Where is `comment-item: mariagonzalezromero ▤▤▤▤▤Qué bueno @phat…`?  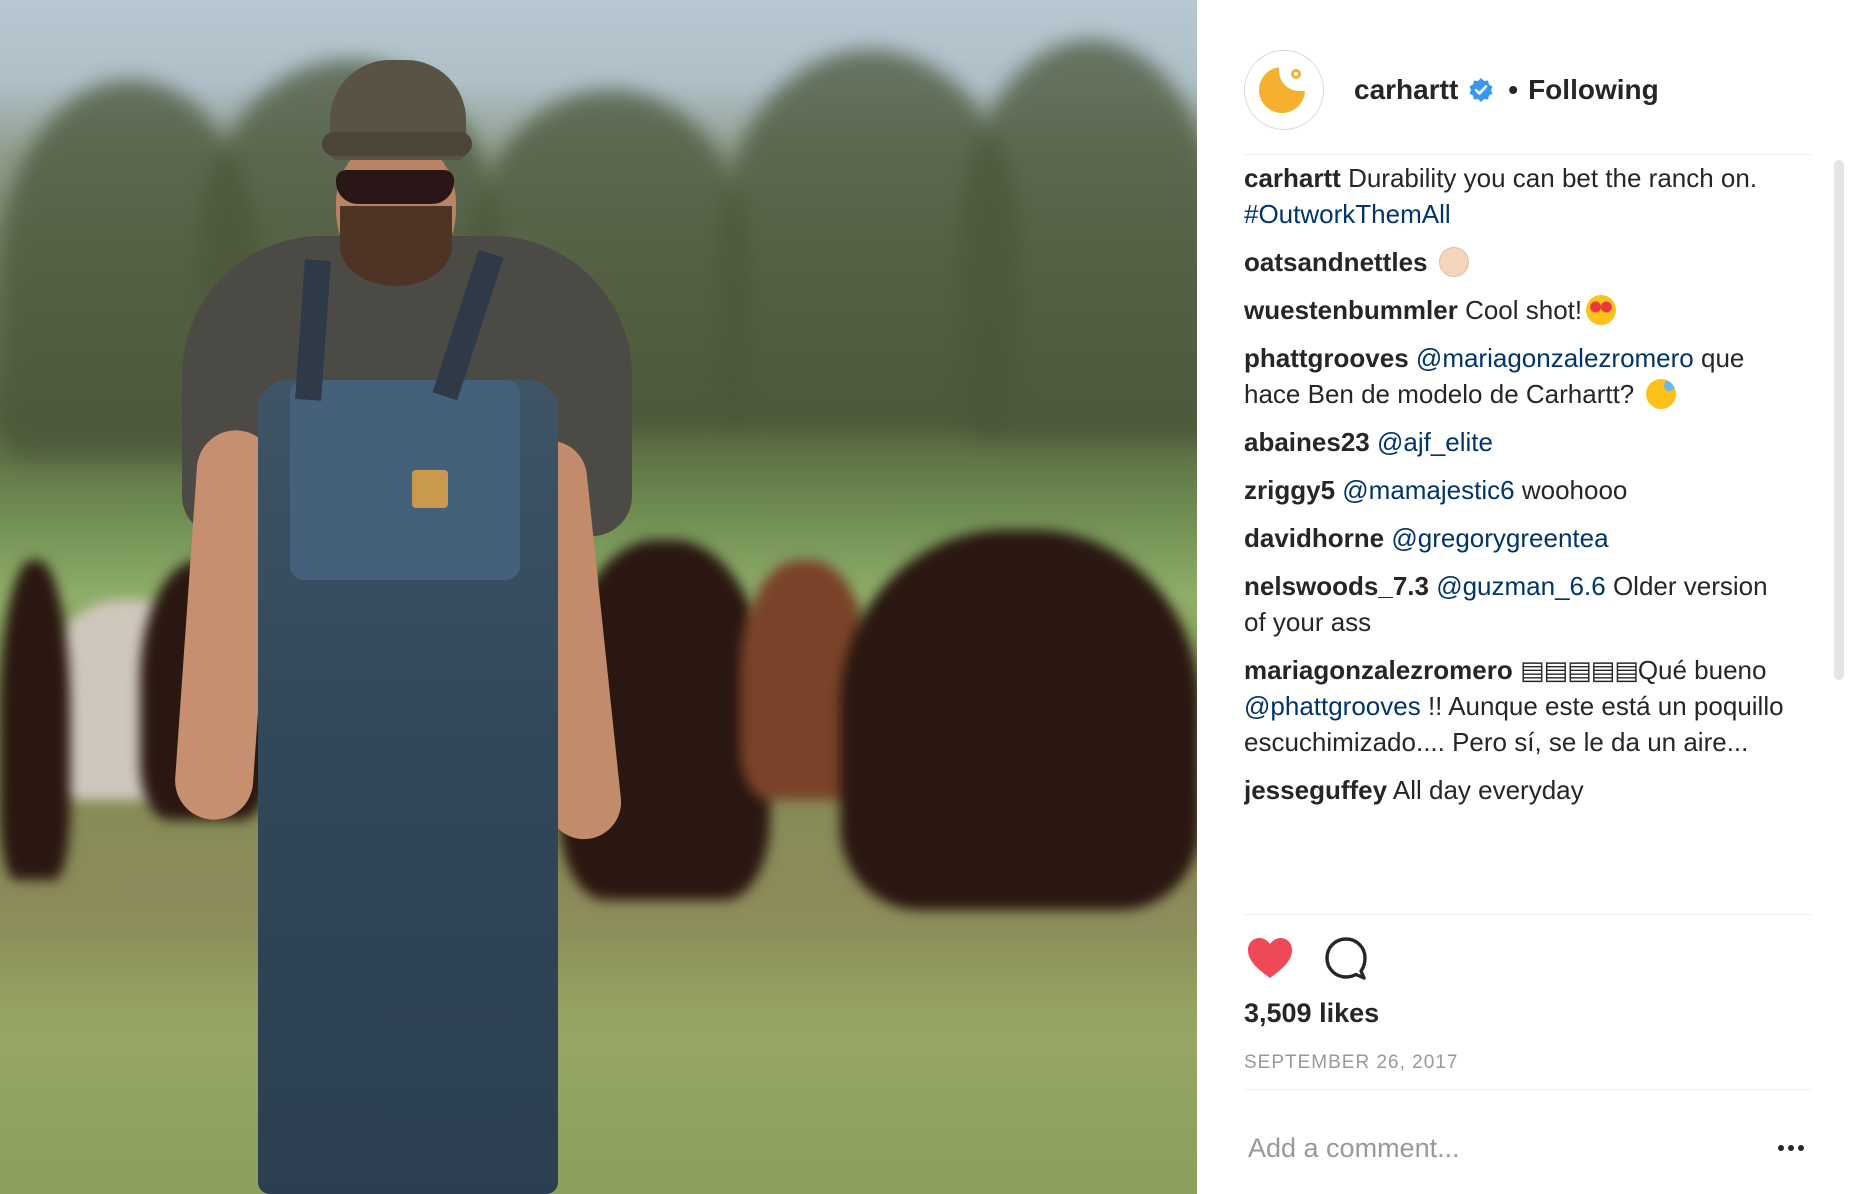
comment-item: mariagonzalezromero ▤▤▤▤▤Qué bueno @phat… is located at coordinates (1518, 706).